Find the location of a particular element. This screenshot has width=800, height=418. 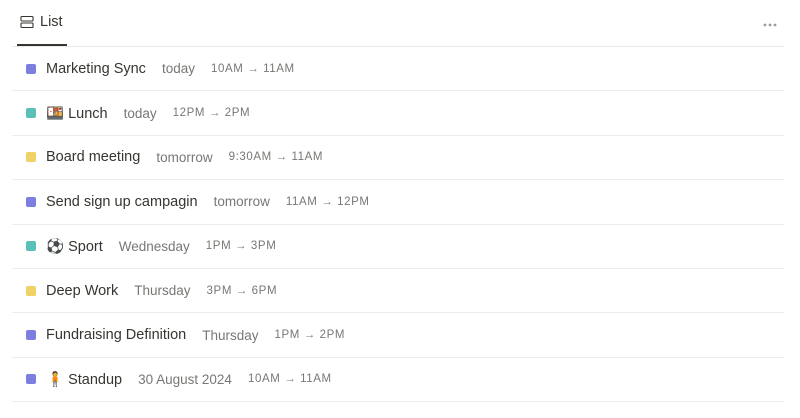

list-item: Send sign up campagin tomorrow 11AM → 12PM is located at coordinates (398, 202).